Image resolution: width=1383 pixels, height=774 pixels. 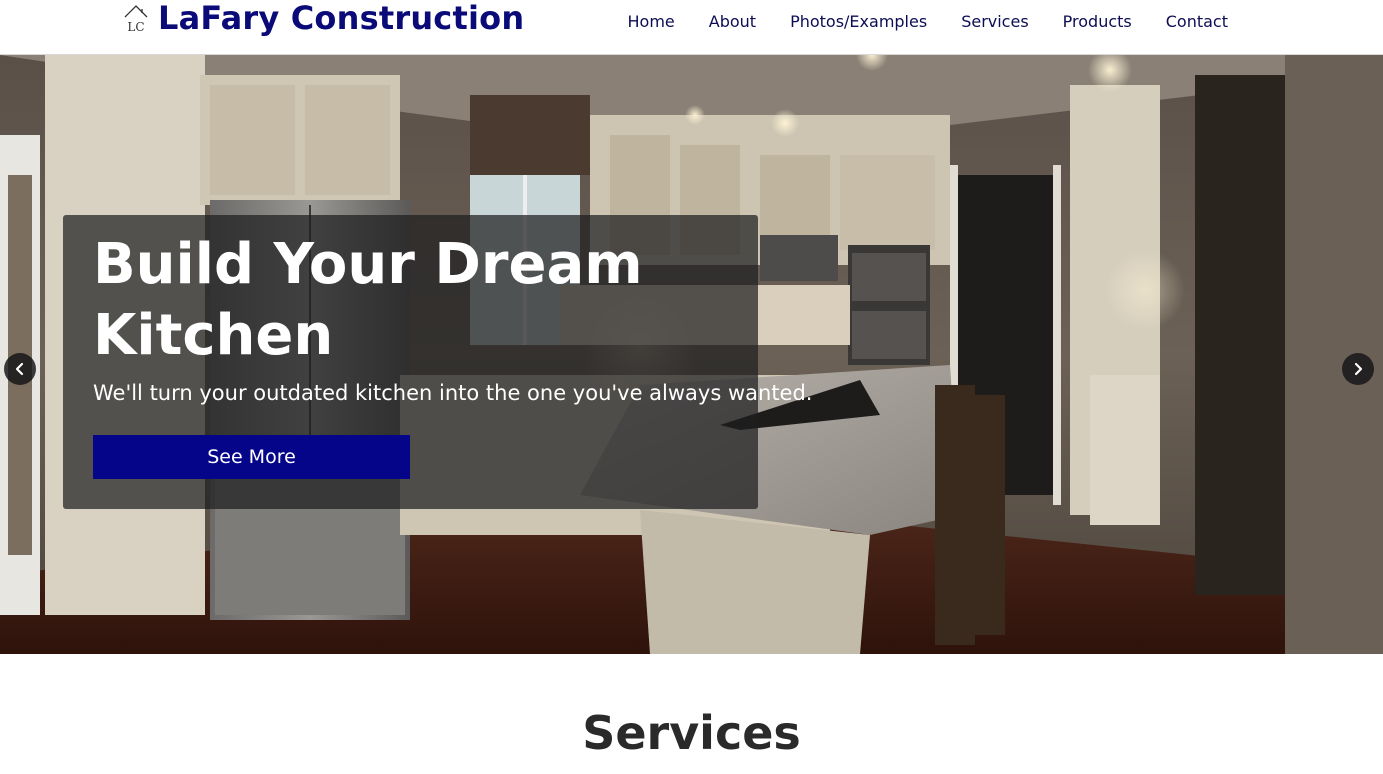 What do you see at coordinates (136, 19) in the screenshot?
I see `house-logo-icon: LC` at bounding box center [136, 19].